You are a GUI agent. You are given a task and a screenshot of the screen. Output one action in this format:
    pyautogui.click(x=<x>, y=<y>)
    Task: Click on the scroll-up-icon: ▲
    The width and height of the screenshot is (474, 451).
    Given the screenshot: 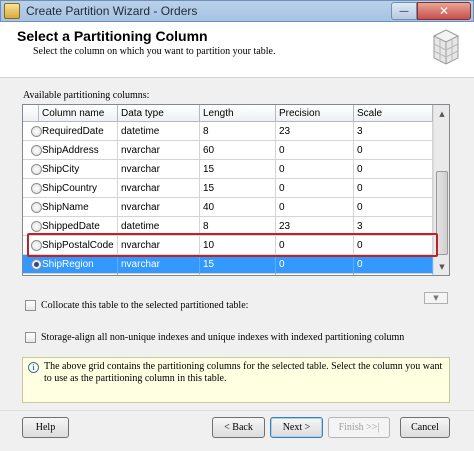 What is the action you would take?
    pyautogui.click(x=441, y=113)
    